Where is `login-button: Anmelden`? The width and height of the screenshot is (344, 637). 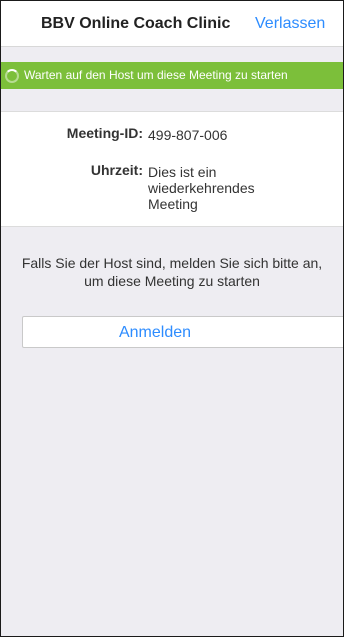 login-button: Anmelden is located at coordinates (182, 332).